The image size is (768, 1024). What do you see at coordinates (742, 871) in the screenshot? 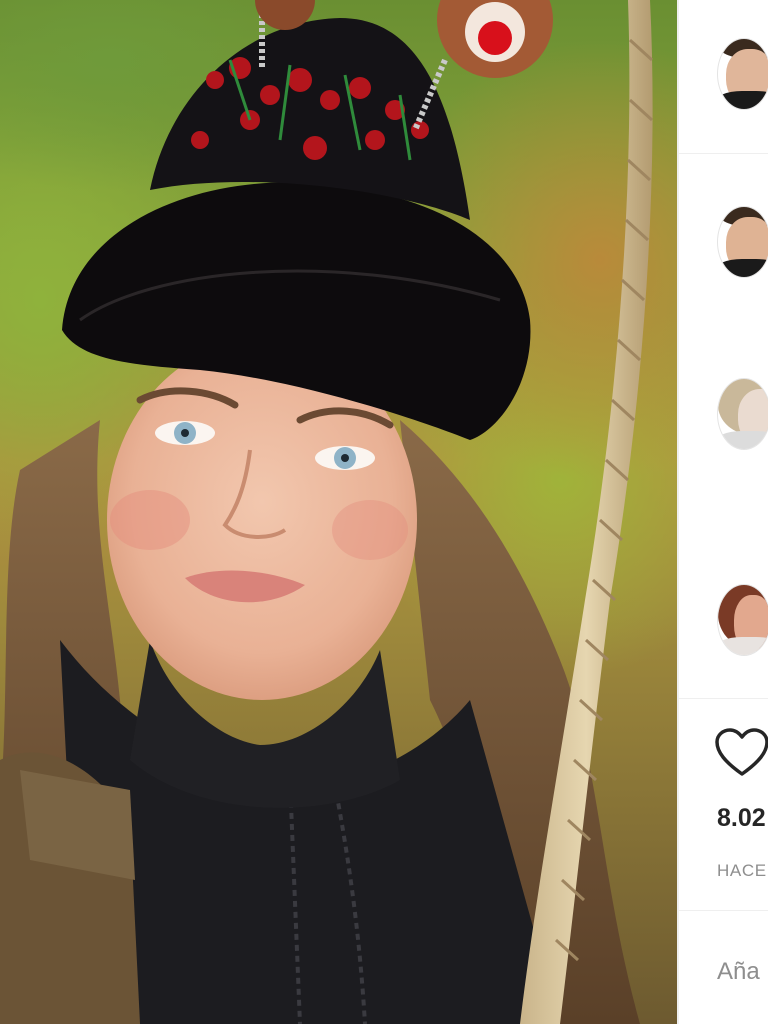
I see `post-timestamp: HACE` at bounding box center [742, 871].